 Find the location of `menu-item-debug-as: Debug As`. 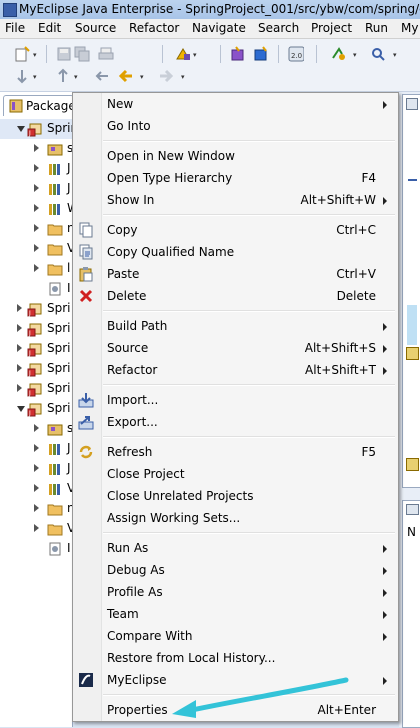

menu-item-debug-as: Debug As is located at coordinates (235, 570).